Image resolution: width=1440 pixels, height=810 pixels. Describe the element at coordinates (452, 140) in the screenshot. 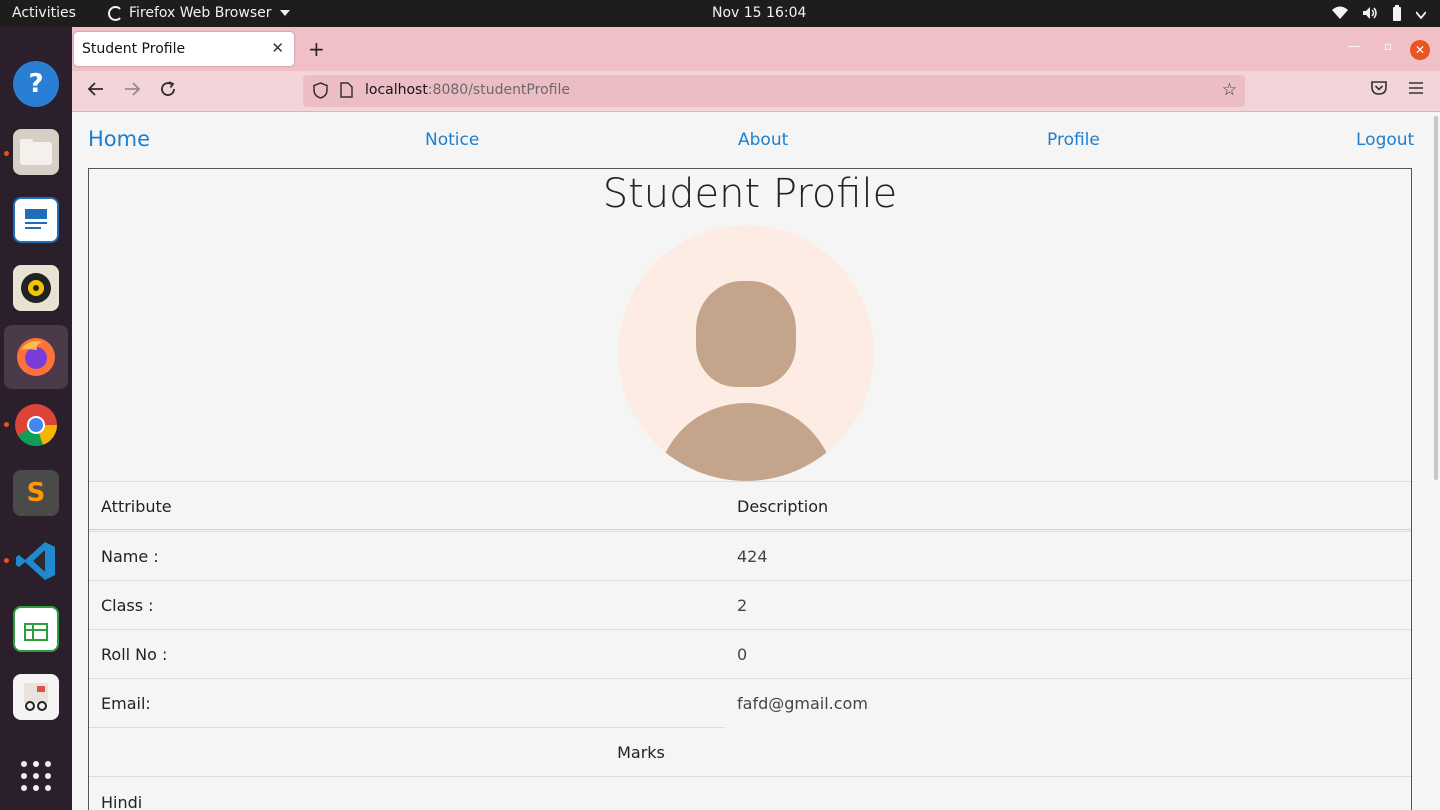

I see `nav-notice-link: Notice` at that location.